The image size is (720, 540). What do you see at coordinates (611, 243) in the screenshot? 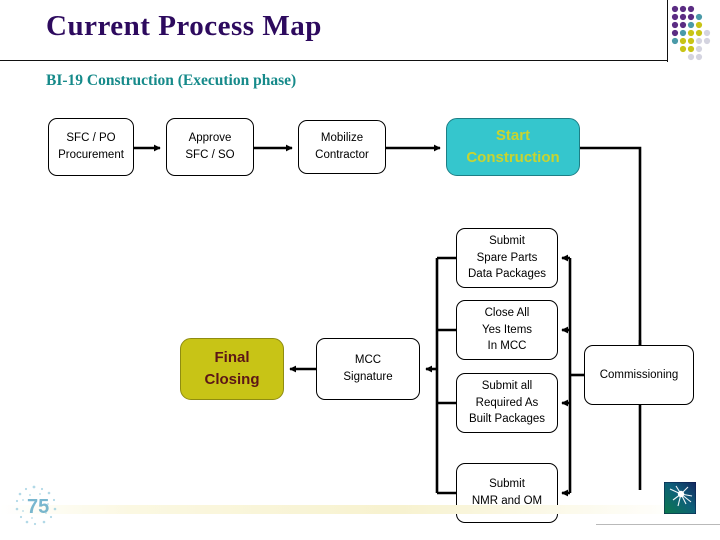
I see `line-start-to-right-trunk` at bounding box center [611, 243].